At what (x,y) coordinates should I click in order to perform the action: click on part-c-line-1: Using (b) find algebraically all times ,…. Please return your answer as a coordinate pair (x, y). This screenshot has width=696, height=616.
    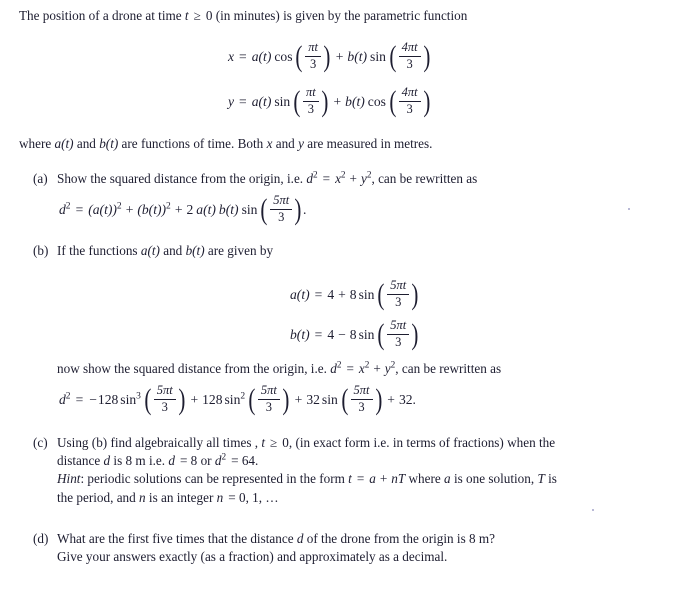
    Looking at the image, I should click on (306, 442).